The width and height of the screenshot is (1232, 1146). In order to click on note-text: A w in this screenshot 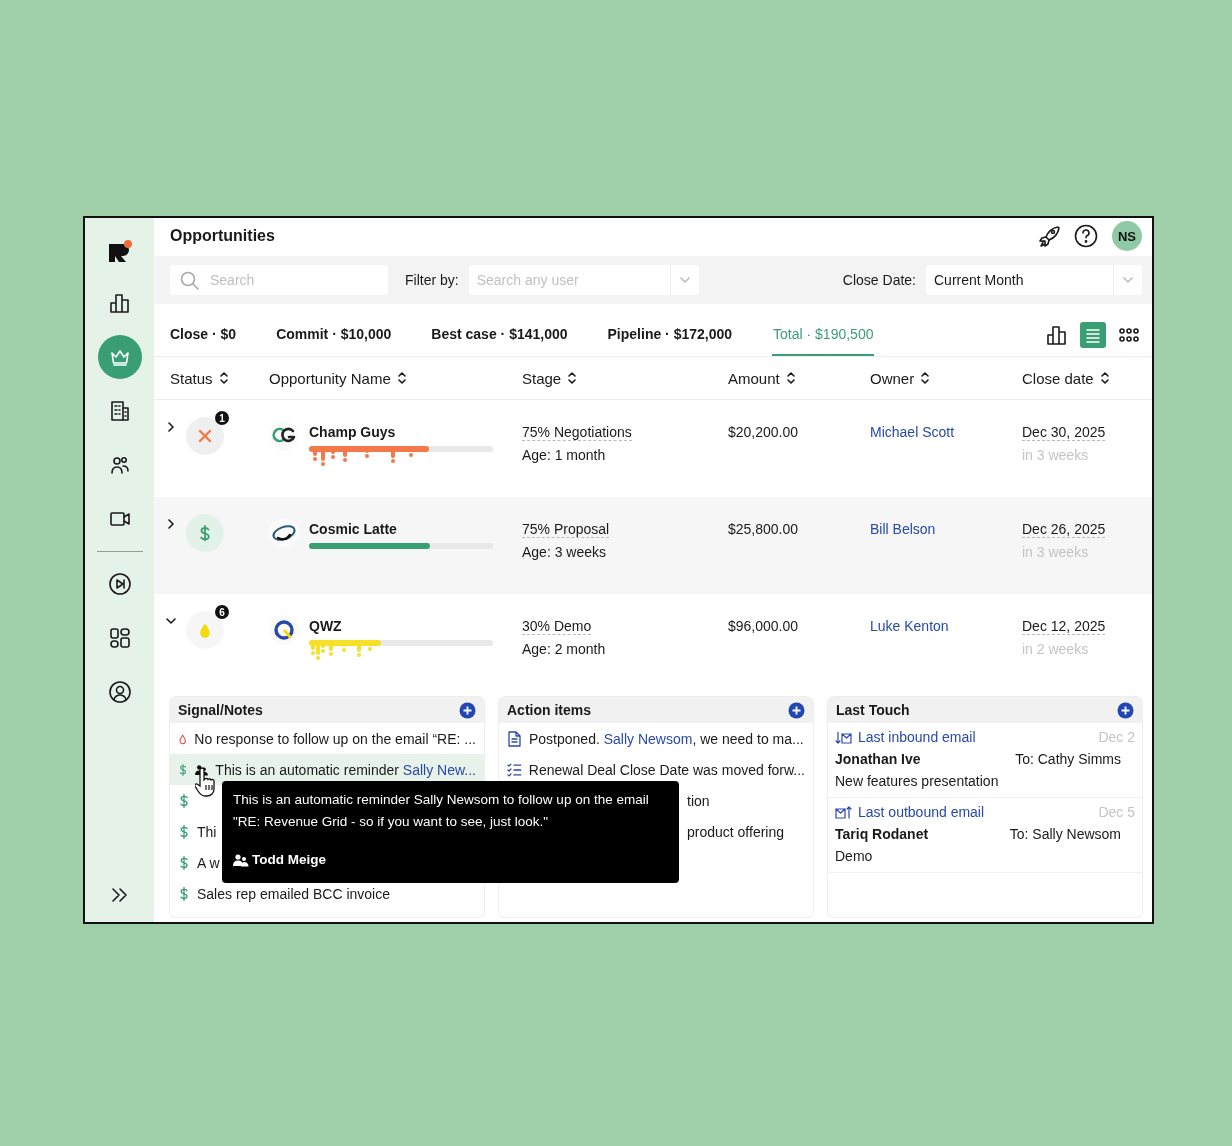, I will do `click(208, 862)`.